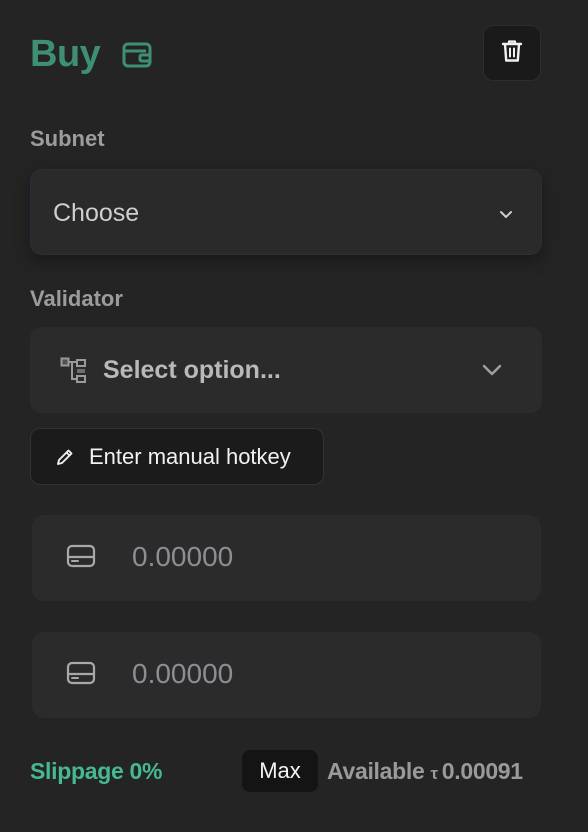  I want to click on available-balance: Available τ 0.00091, so click(425, 772).